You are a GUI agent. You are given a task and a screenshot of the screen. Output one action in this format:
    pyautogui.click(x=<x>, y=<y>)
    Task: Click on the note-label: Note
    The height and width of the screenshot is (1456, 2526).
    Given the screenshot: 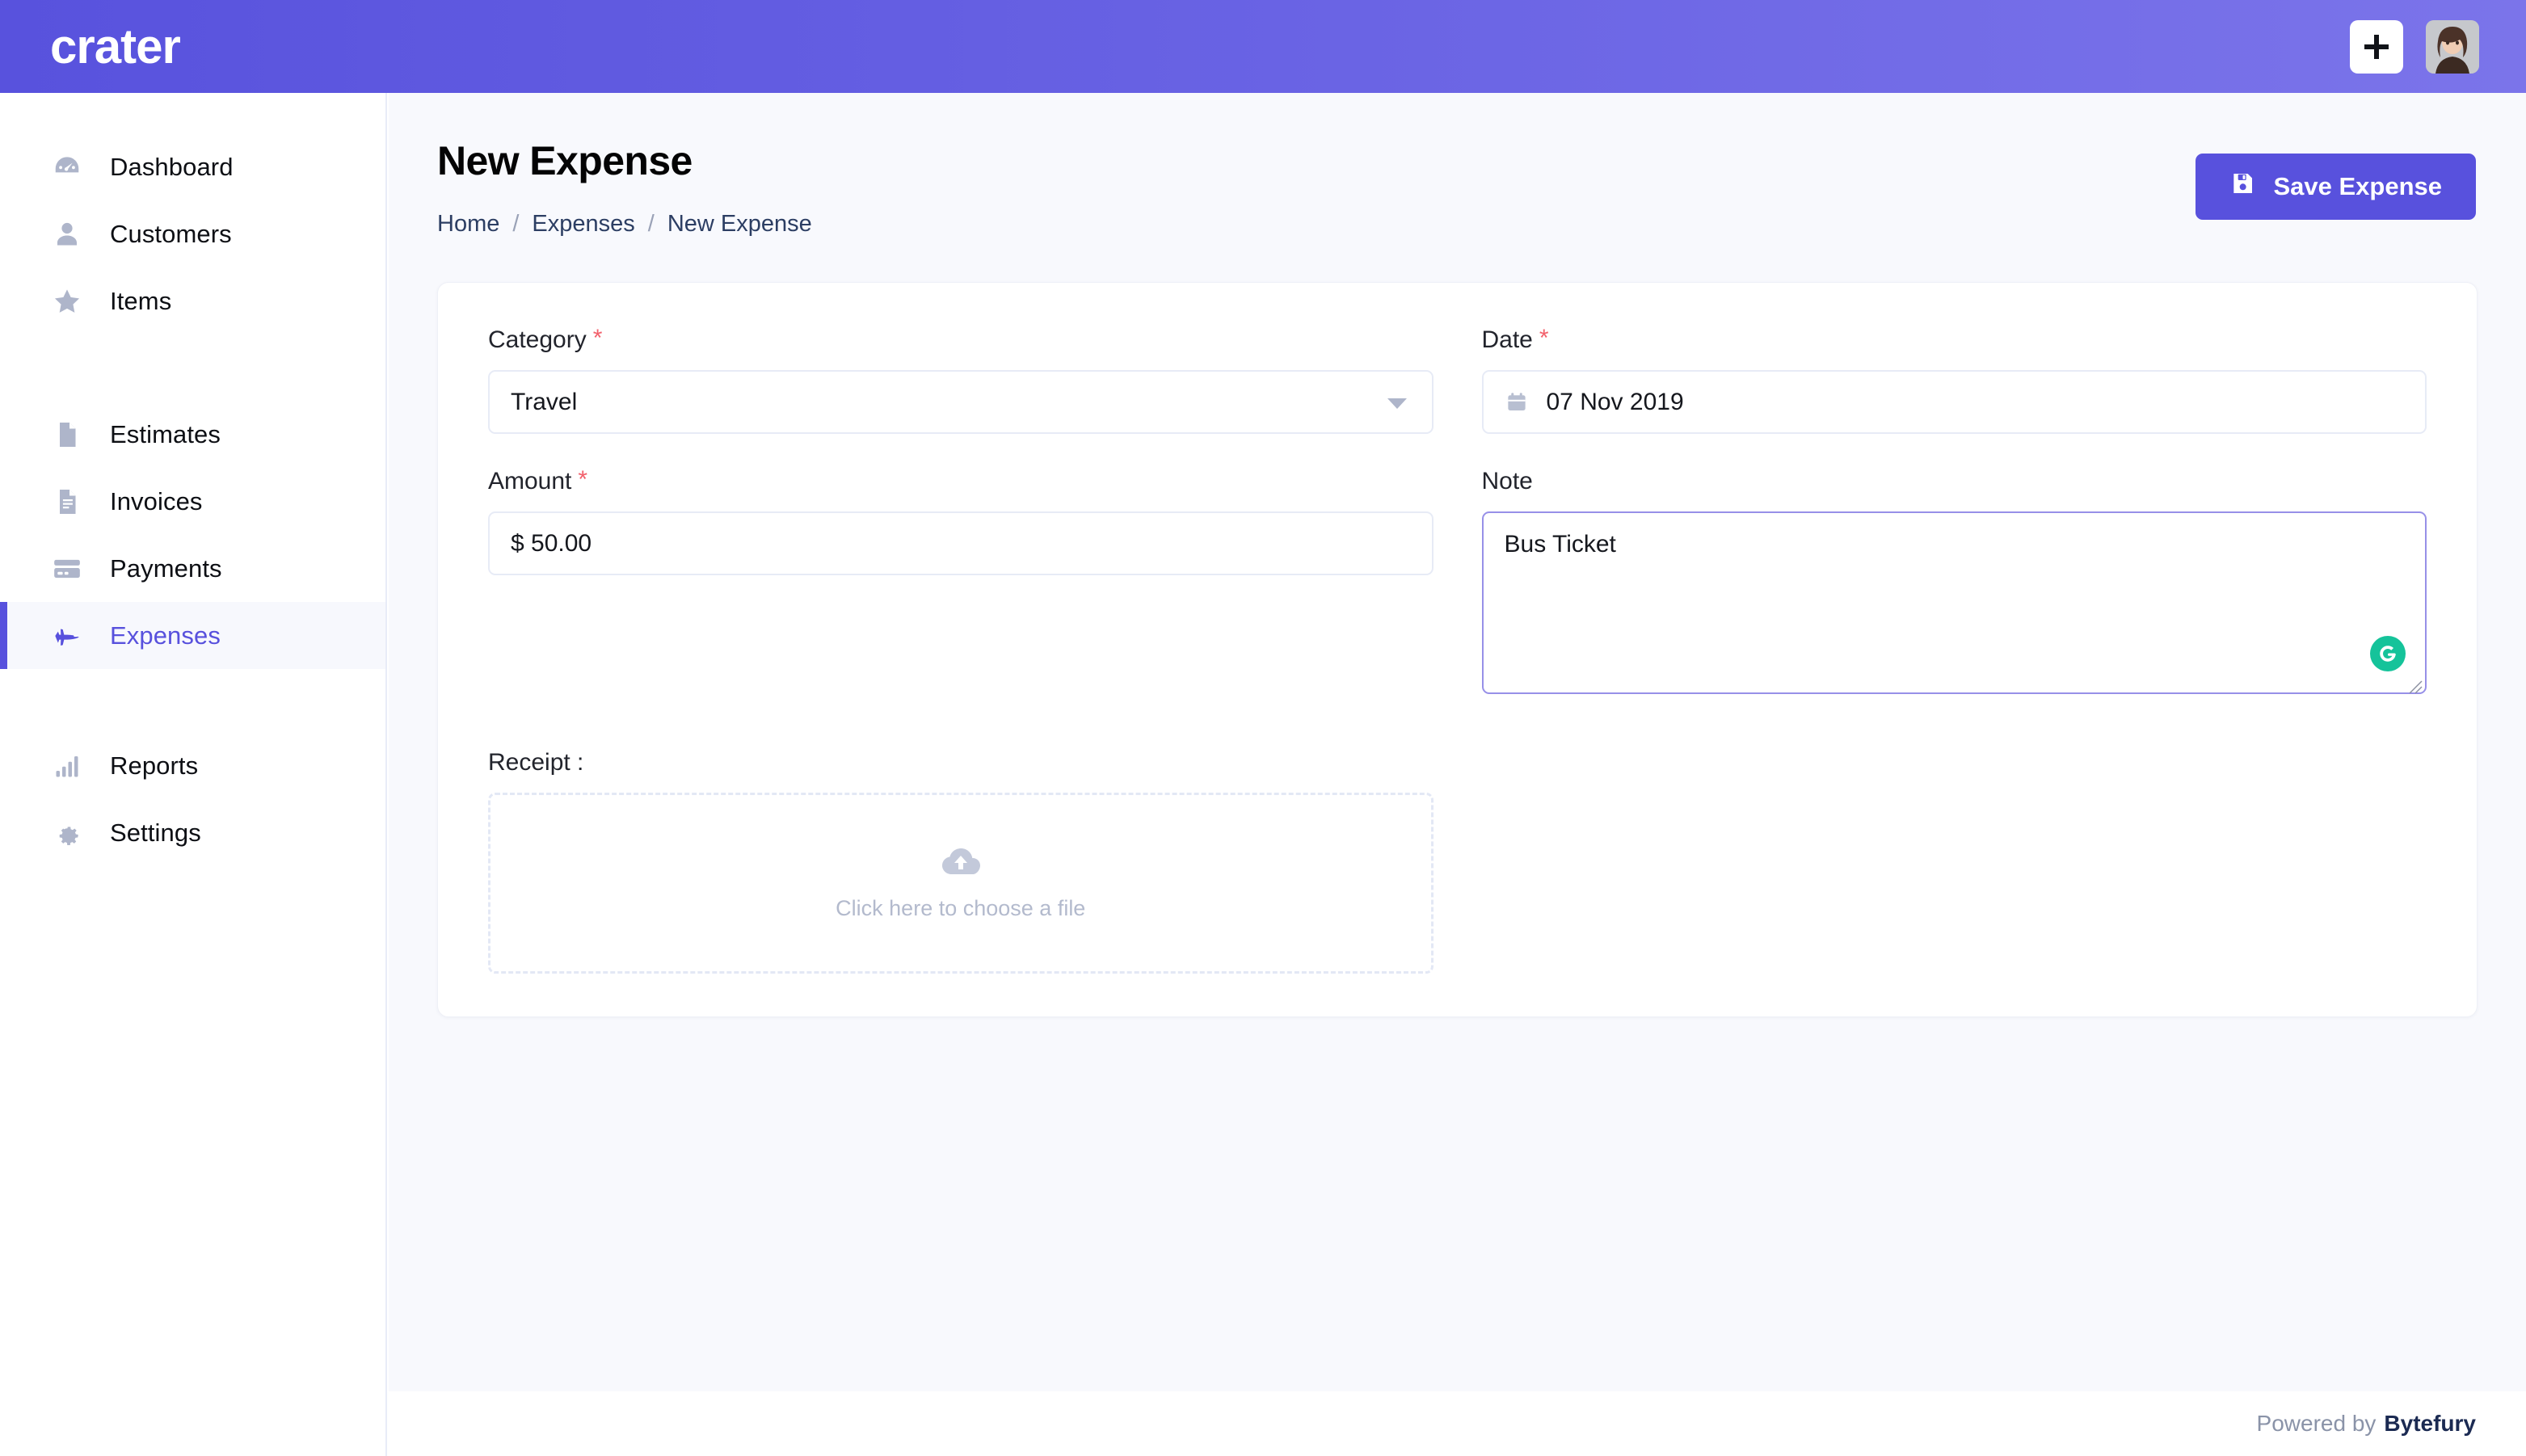 What is the action you would take?
    pyautogui.click(x=1954, y=481)
    